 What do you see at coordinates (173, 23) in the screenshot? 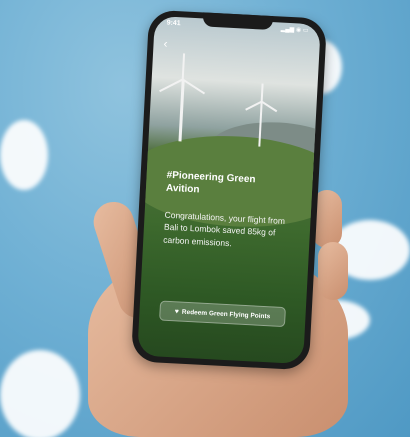
I see `status-time: 9:41` at bounding box center [173, 23].